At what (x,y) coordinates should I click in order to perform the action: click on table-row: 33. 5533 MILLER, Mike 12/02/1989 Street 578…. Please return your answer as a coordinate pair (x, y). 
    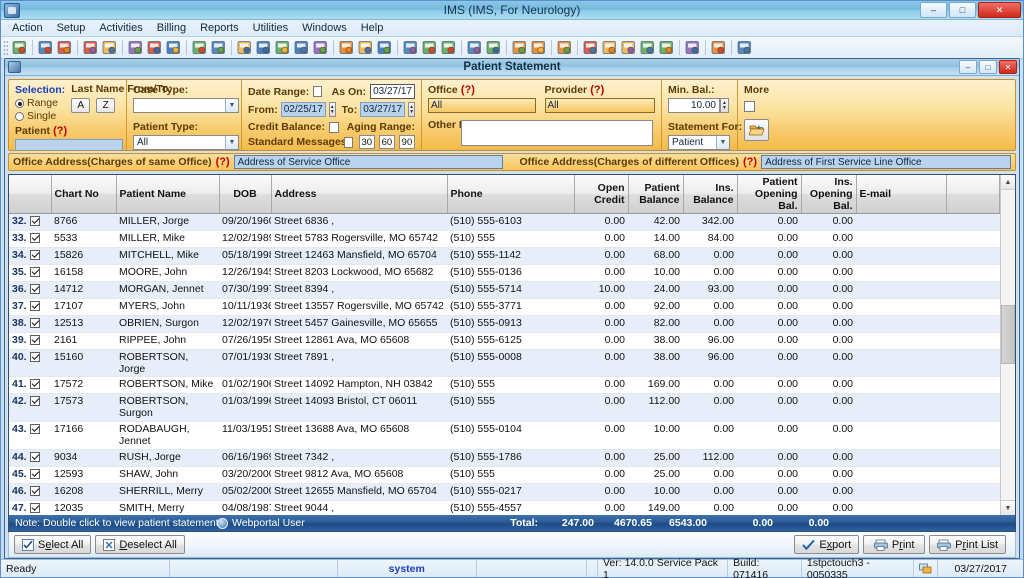
    Looking at the image, I should click on (504, 239).